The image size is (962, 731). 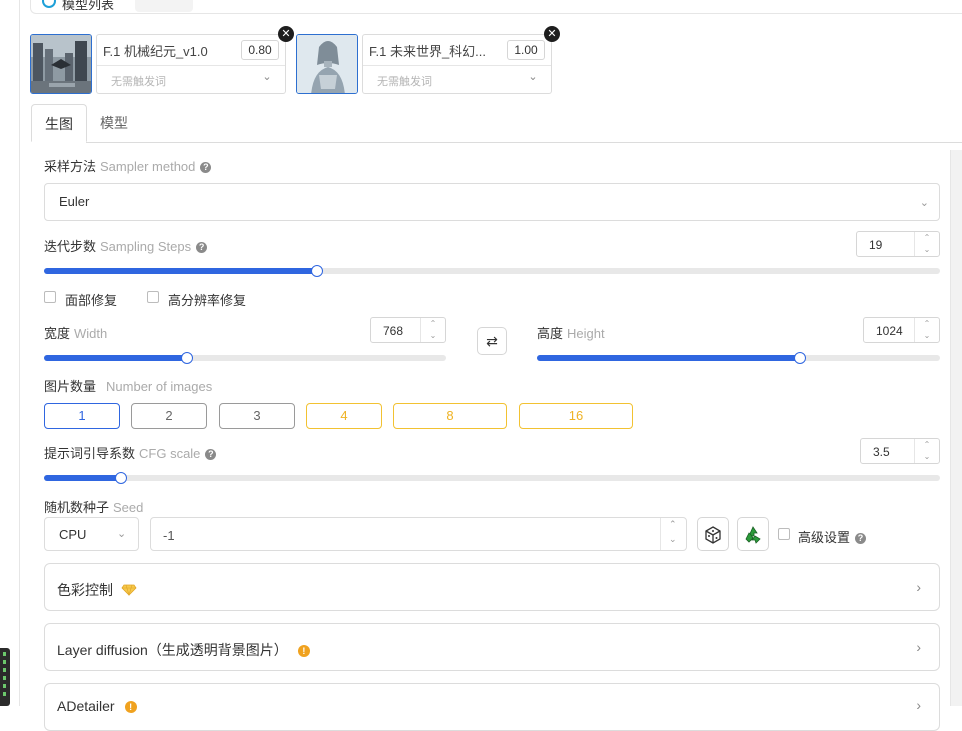 What do you see at coordinates (876, 245) in the screenshot?
I see `steps-value: 19` at bounding box center [876, 245].